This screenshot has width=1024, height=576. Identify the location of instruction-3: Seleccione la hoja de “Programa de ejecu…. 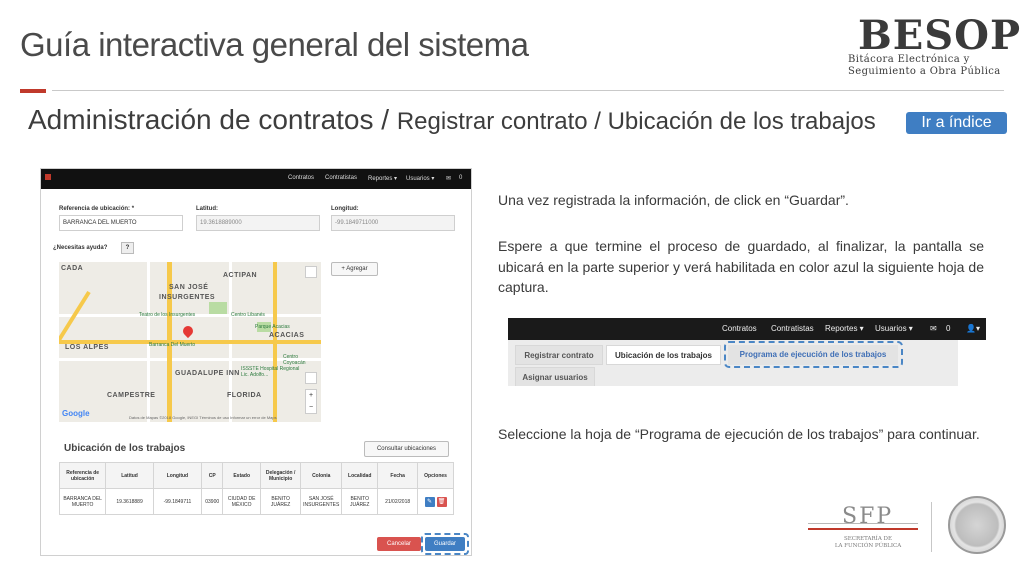
(739, 434).